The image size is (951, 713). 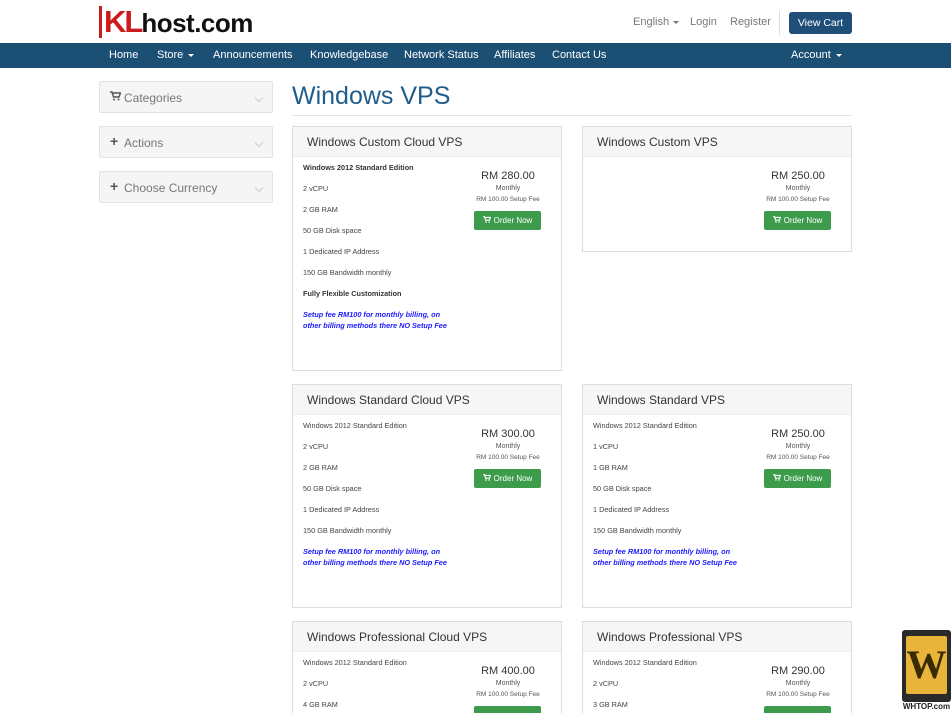 What do you see at coordinates (385, 142) in the screenshot?
I see `product-name: Windows Custom Cloud VPS` at bounding box center [385, 142].